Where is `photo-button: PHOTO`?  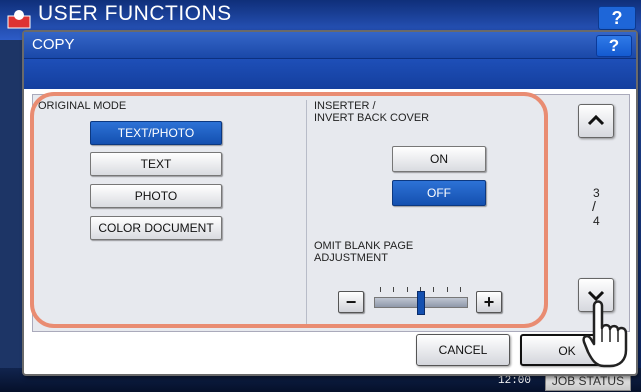 photo-button: PHOTO is located at coordinates (156, 196).